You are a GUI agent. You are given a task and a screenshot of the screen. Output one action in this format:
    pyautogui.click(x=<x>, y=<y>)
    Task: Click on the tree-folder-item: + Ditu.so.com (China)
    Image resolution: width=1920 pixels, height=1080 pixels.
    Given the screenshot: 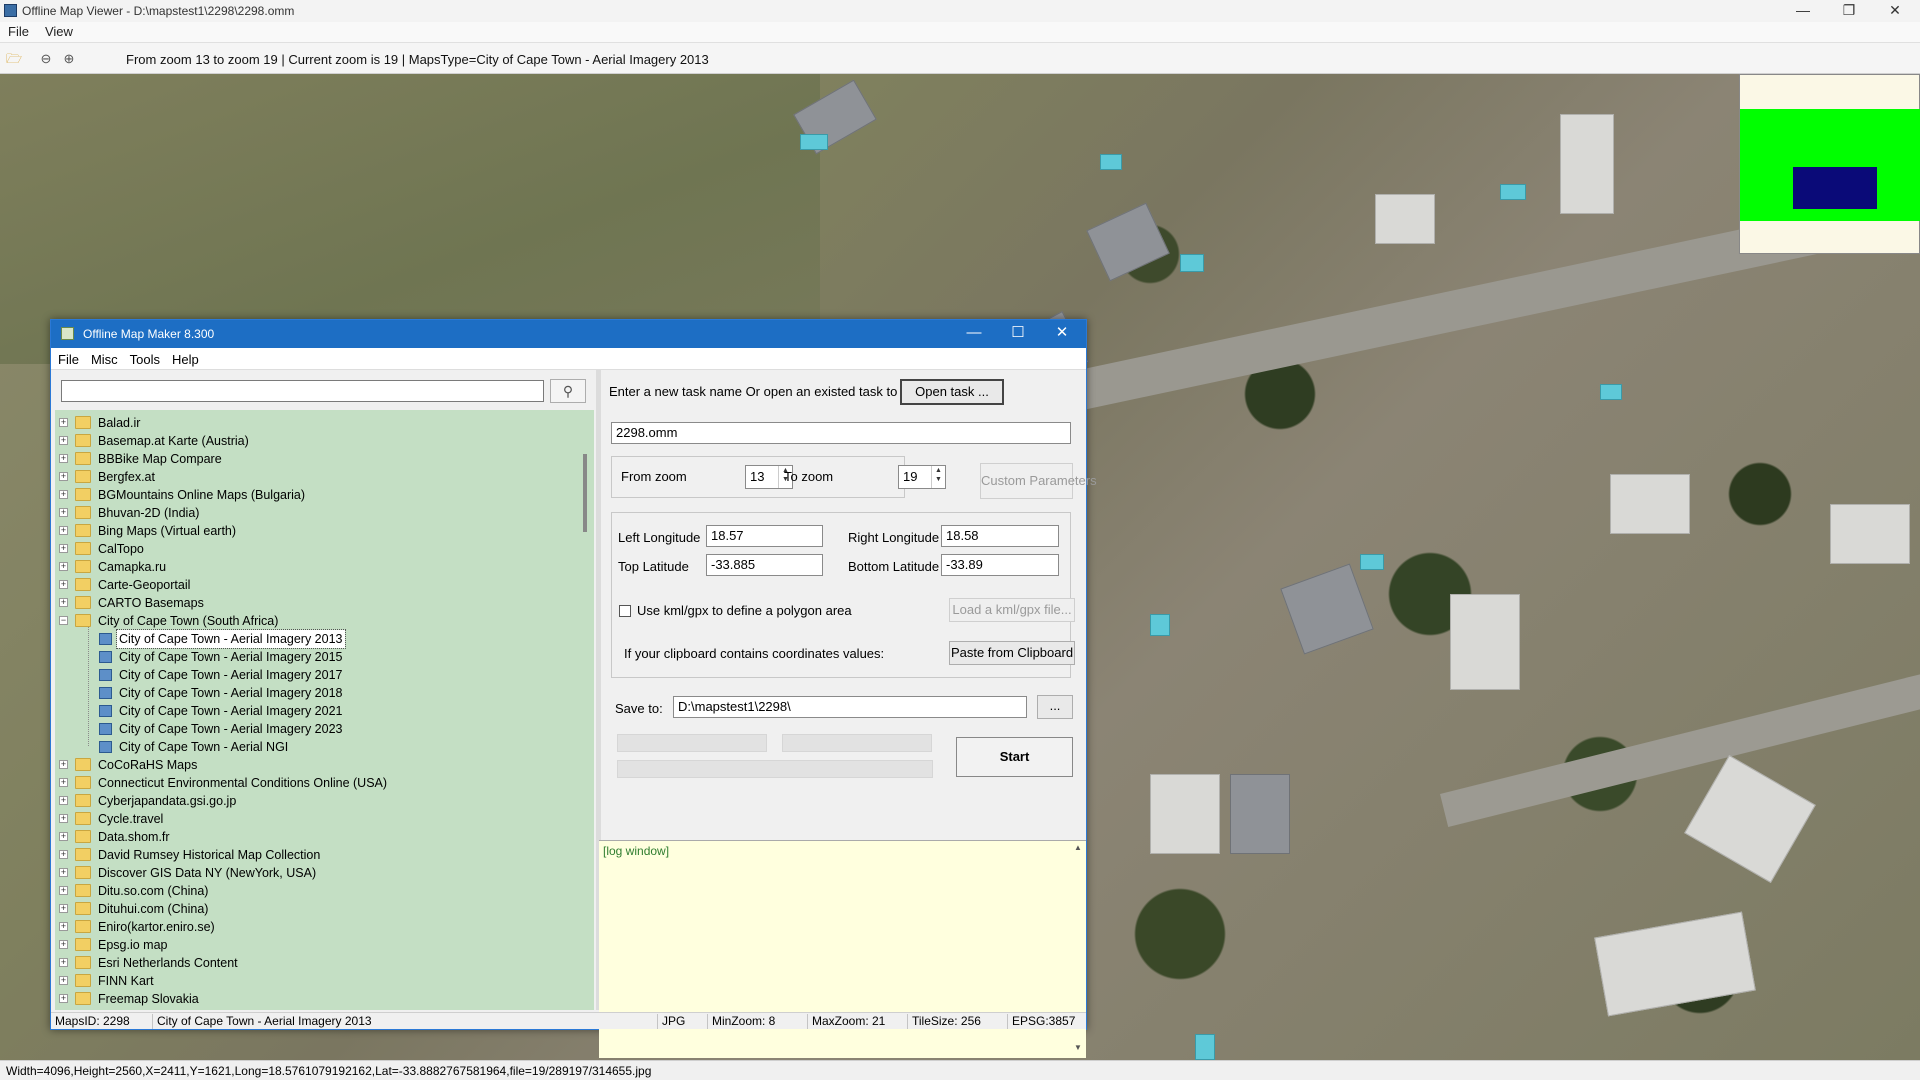 What is the action you would take?
    pyautogui.click(x=317, y=891)
    